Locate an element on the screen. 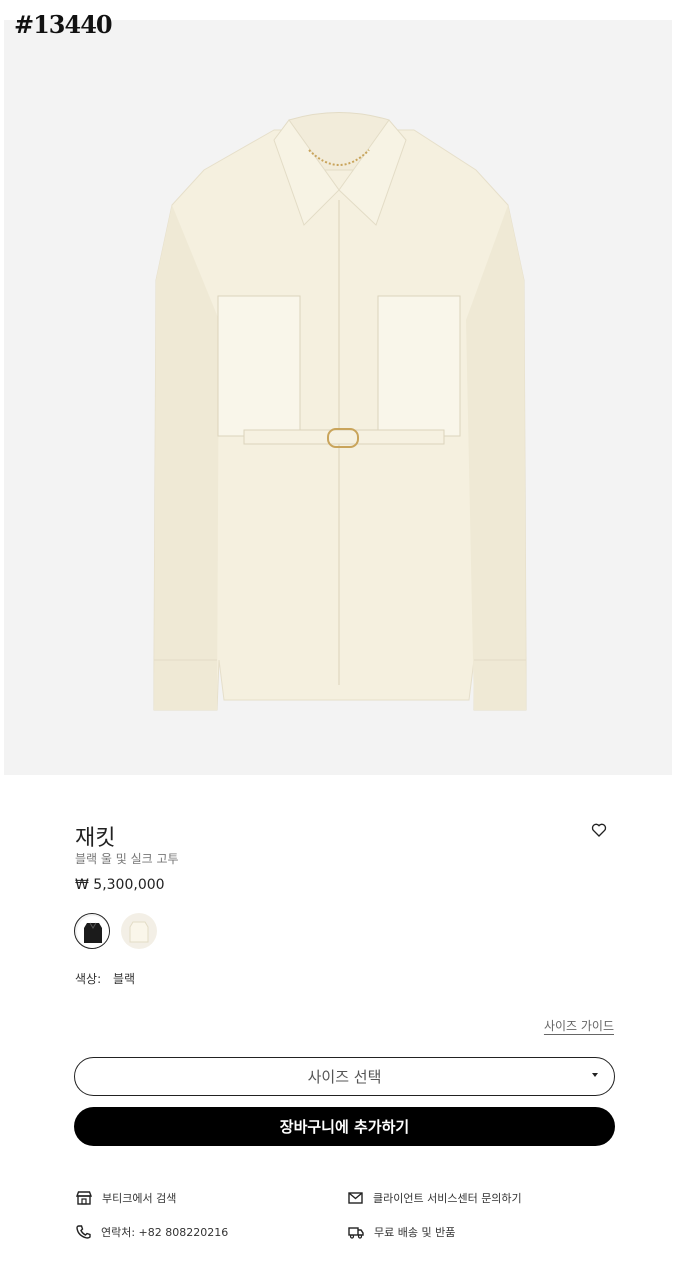 The image size is (676, 1280). client-service-label: 클라이언트 서비스센터 문의하기 is located at coordinates (447, 1198).